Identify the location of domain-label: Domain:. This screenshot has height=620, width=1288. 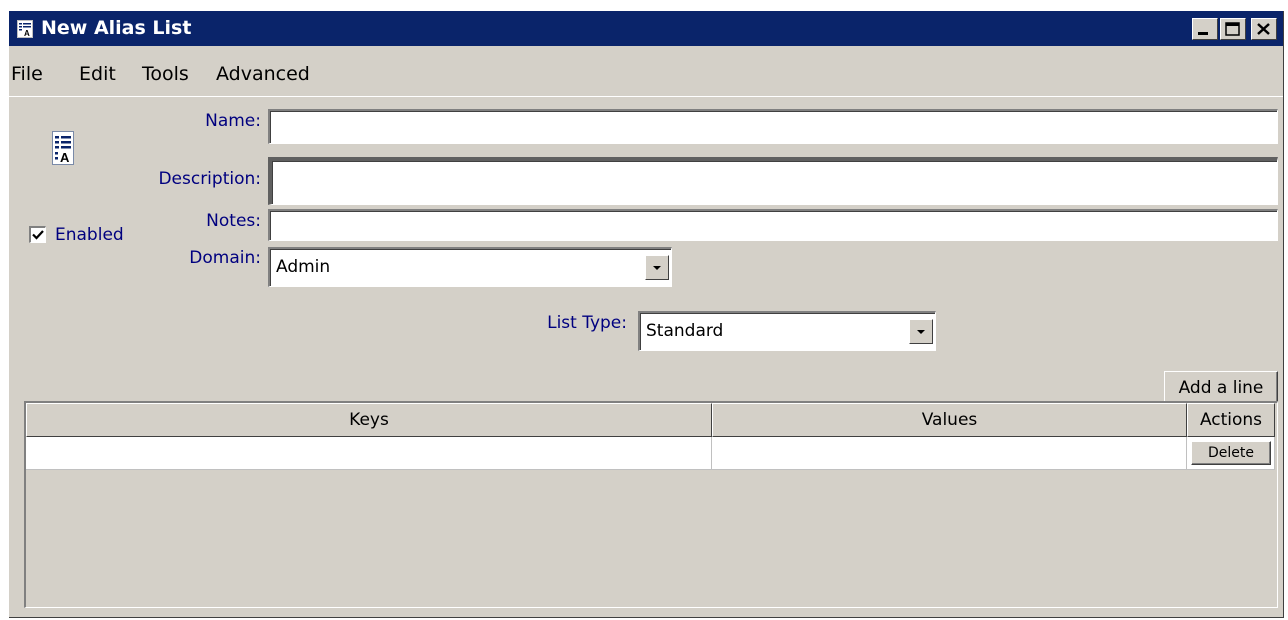
(225, 258).